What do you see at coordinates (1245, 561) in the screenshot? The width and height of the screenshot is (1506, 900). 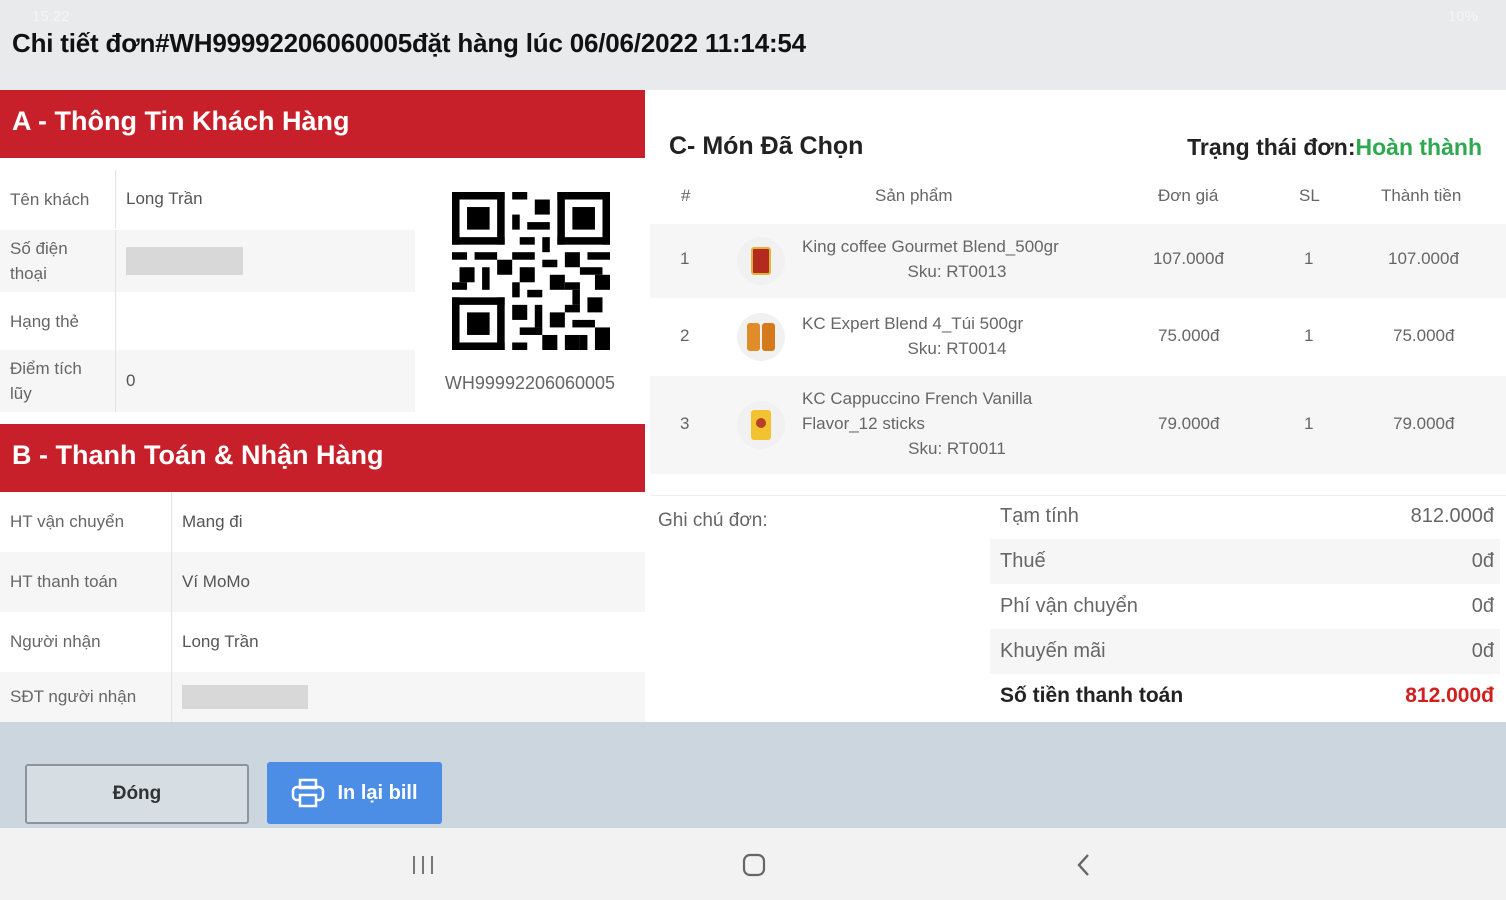 I see `summary-tax: Thuế 0đ` at bounding box center [1245, 561].